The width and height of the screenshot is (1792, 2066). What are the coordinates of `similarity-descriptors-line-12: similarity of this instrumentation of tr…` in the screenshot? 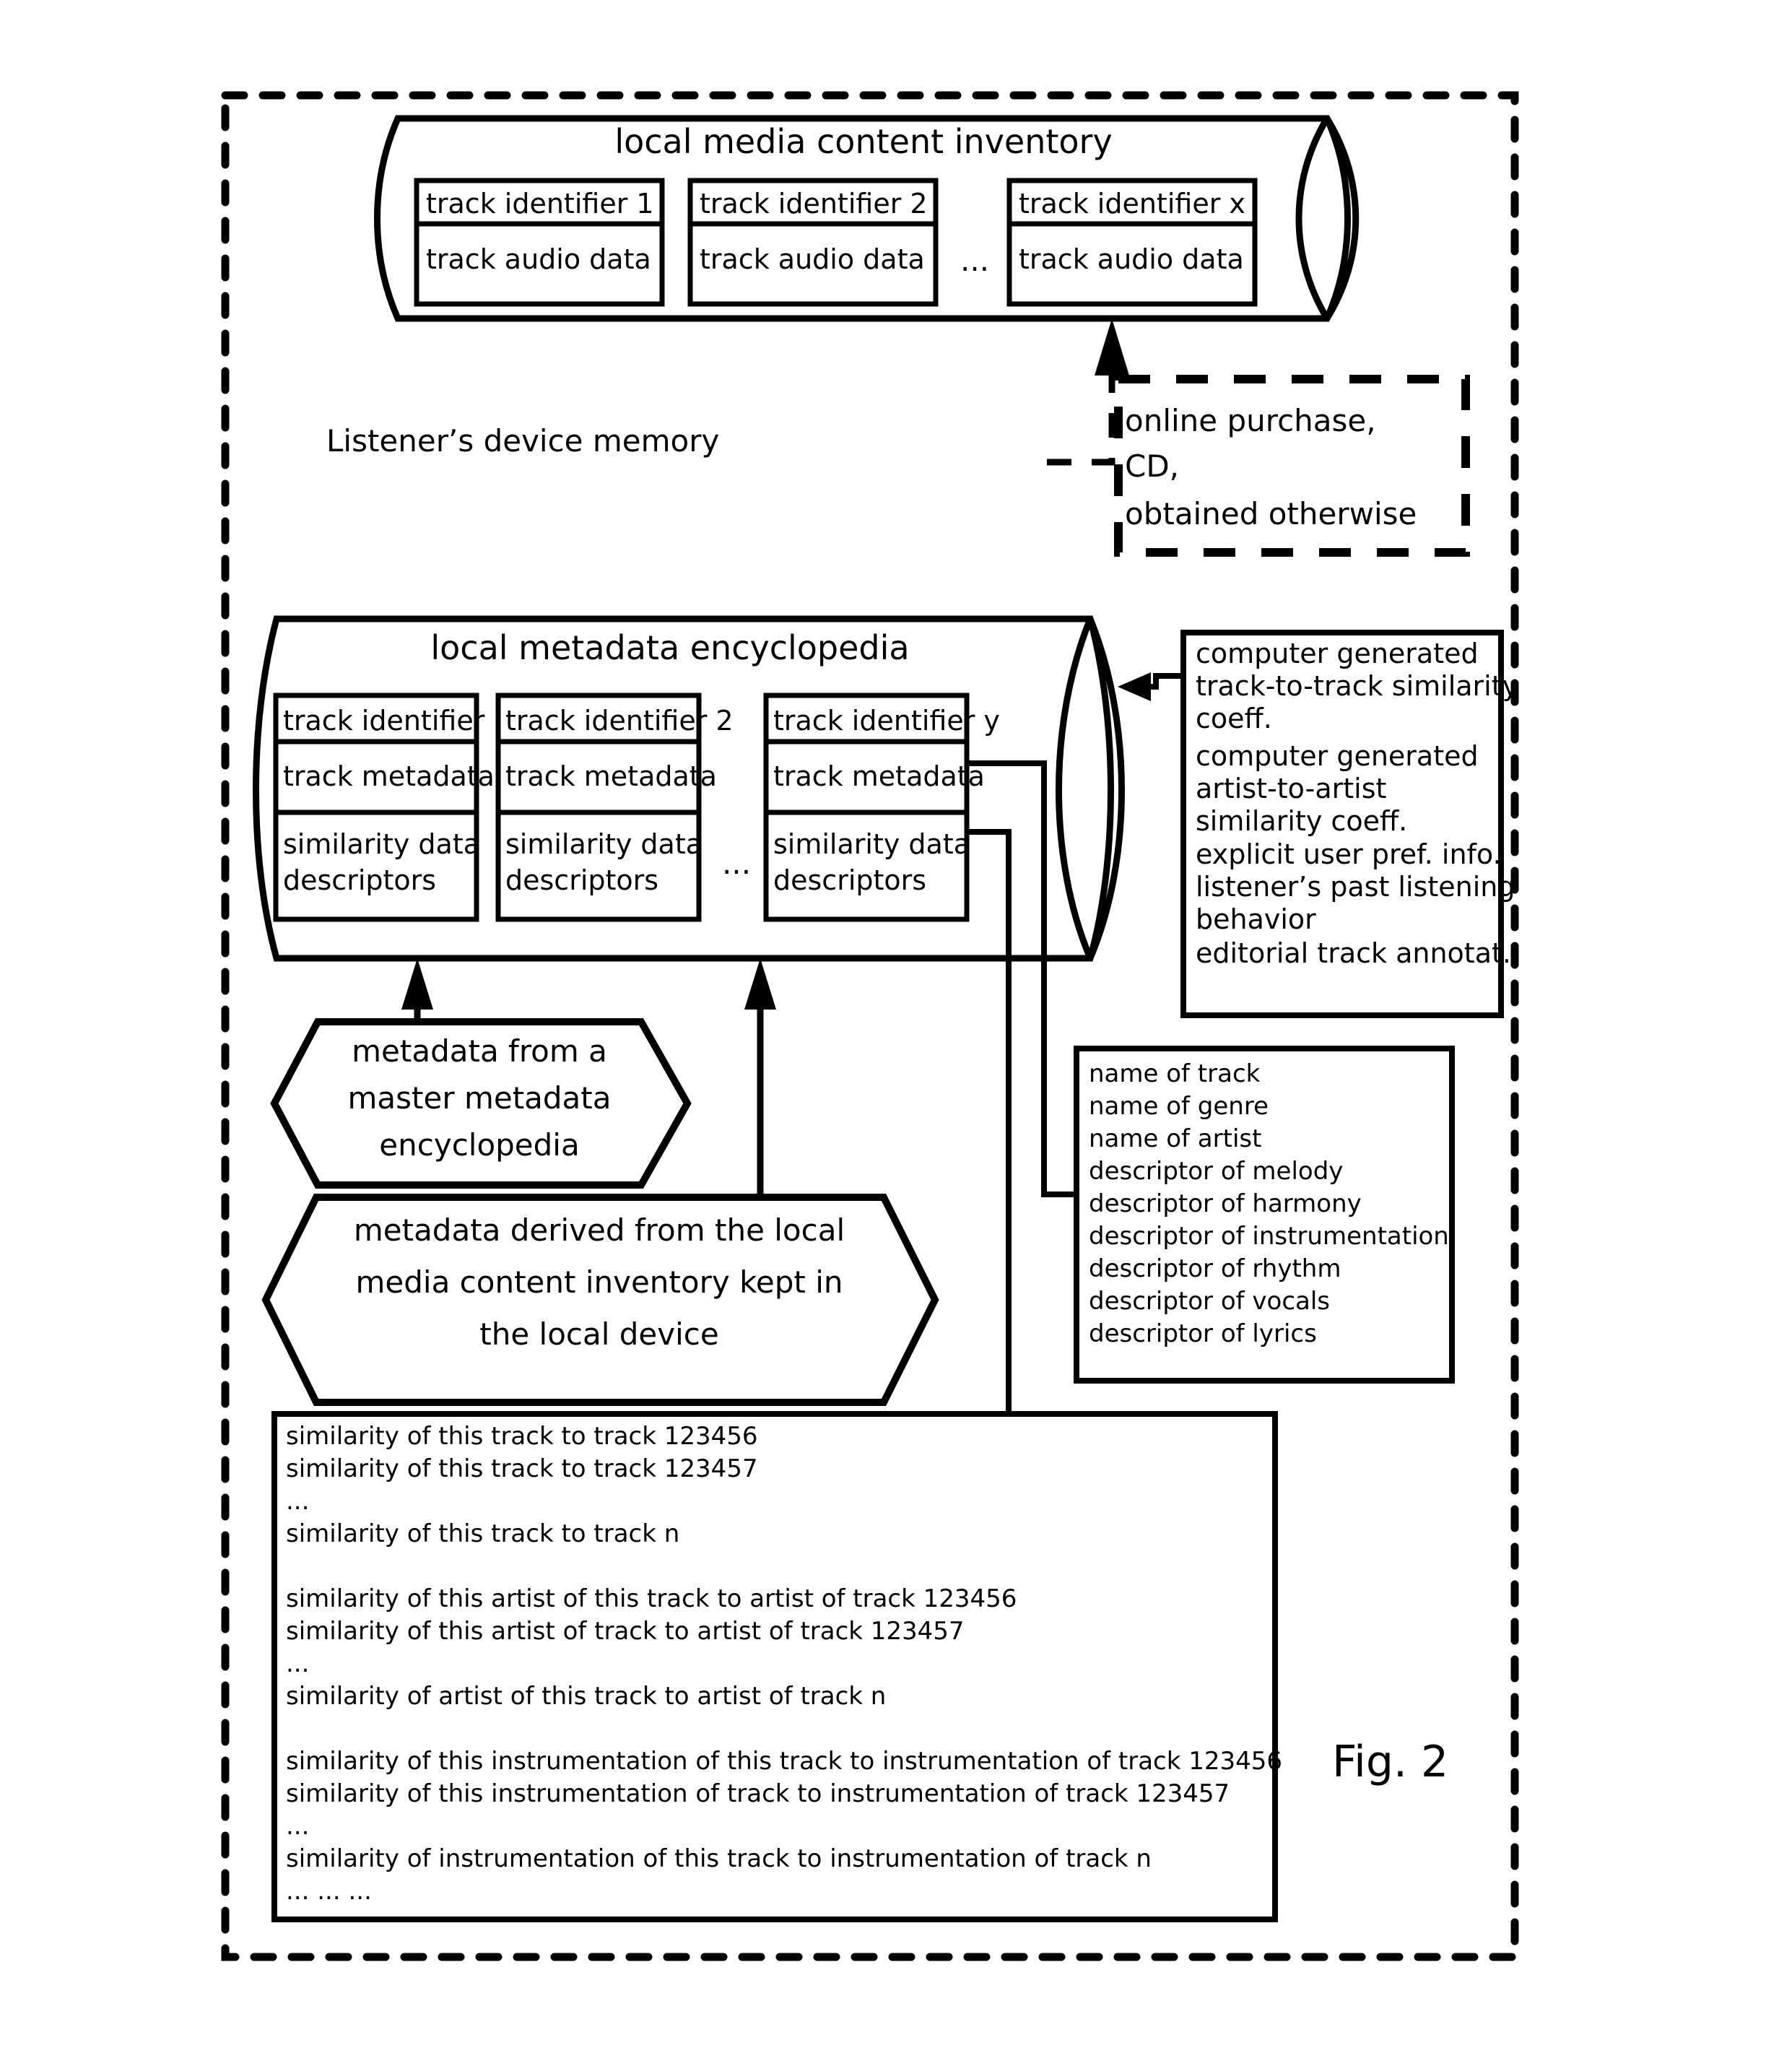 It's located at (758, 1793).